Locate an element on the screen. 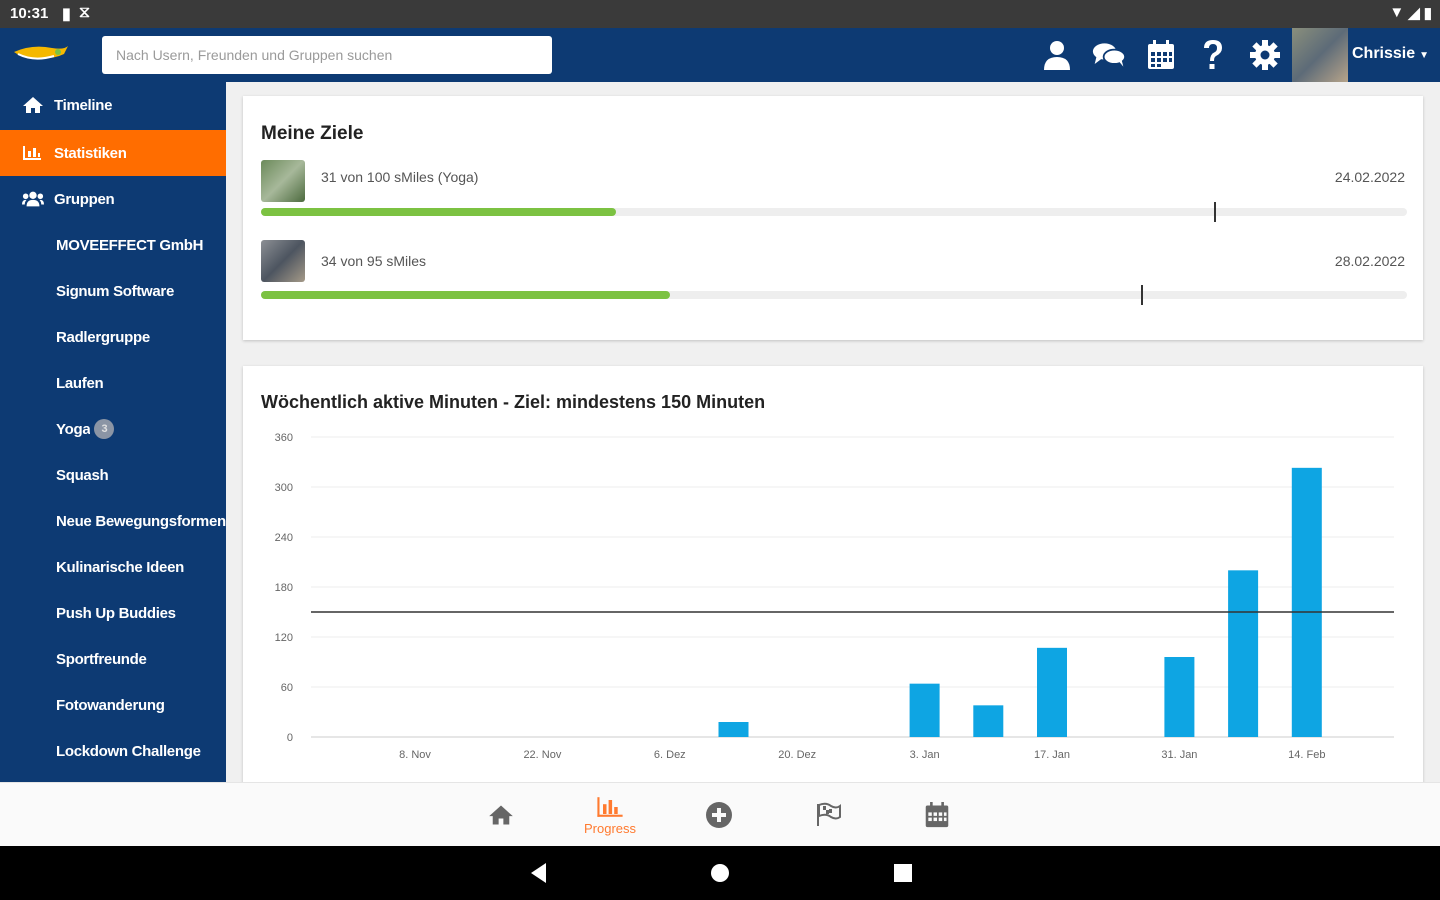  x-tick-label: 17. Jan is located at coordinates (1052, 755).